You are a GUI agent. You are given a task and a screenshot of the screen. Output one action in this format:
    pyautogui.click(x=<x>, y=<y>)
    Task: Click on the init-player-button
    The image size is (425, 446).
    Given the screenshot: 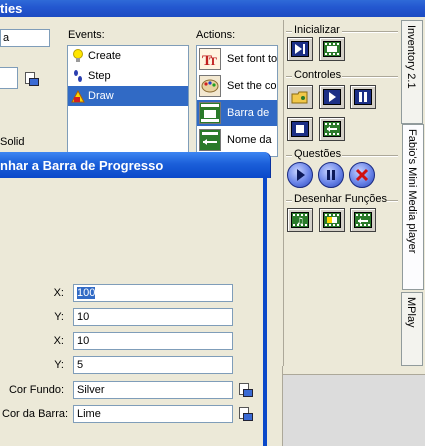 What is the action you would take?
    pyautogui.click(x=300, y=49)
    